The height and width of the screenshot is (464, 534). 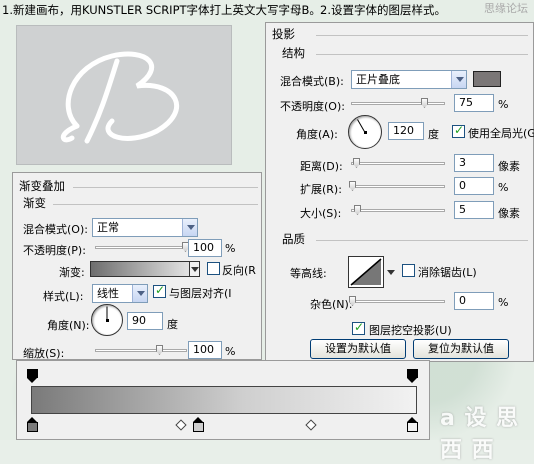 What do you see at coordinates (145, 269) in the screenshot?
I see `gradient-preview-swatch` at bounding box center [145, 269].